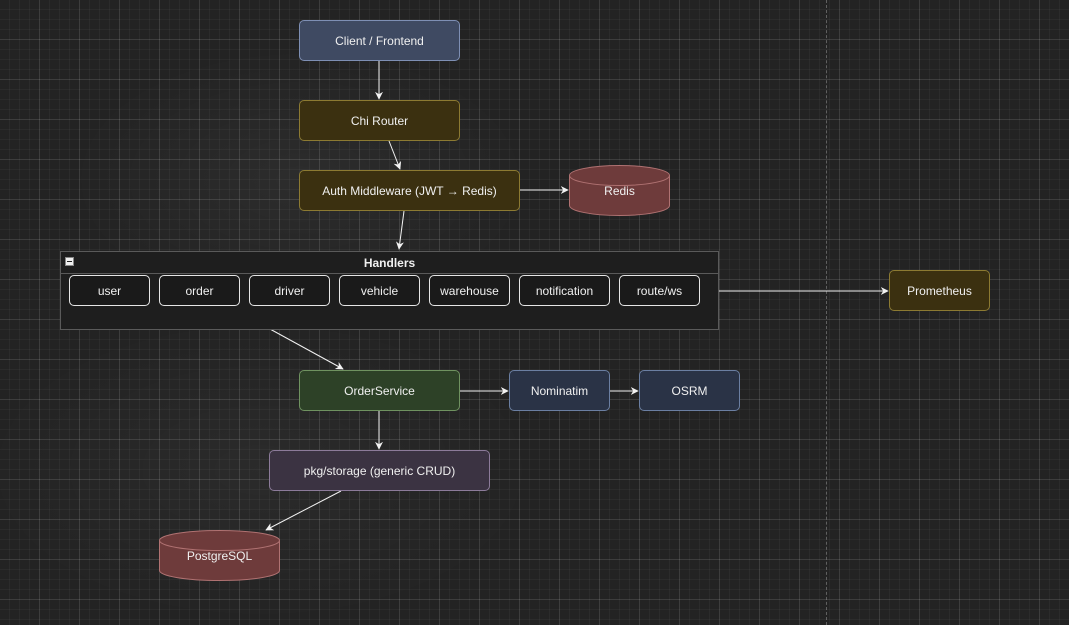 This screenshot has height=625, width=1069. I want to click on postgresql-label: PostgreSQL, so click(219, 556).